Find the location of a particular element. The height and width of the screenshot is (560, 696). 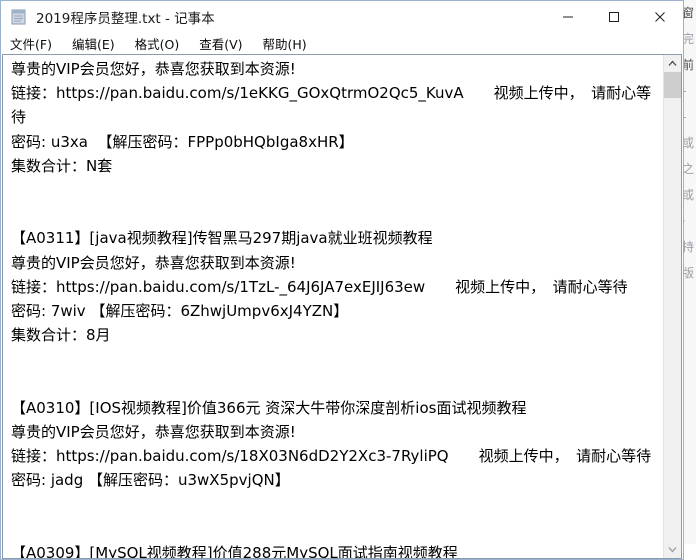

menu-view: 查看(V) is located at coordinates (226, 43).